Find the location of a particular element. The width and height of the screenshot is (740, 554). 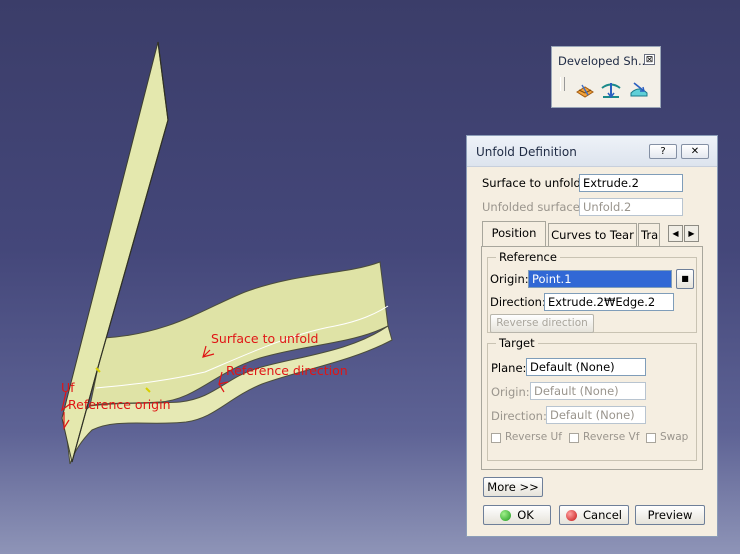

target-direction-label: Direction: is located at coordinates (519, 416).